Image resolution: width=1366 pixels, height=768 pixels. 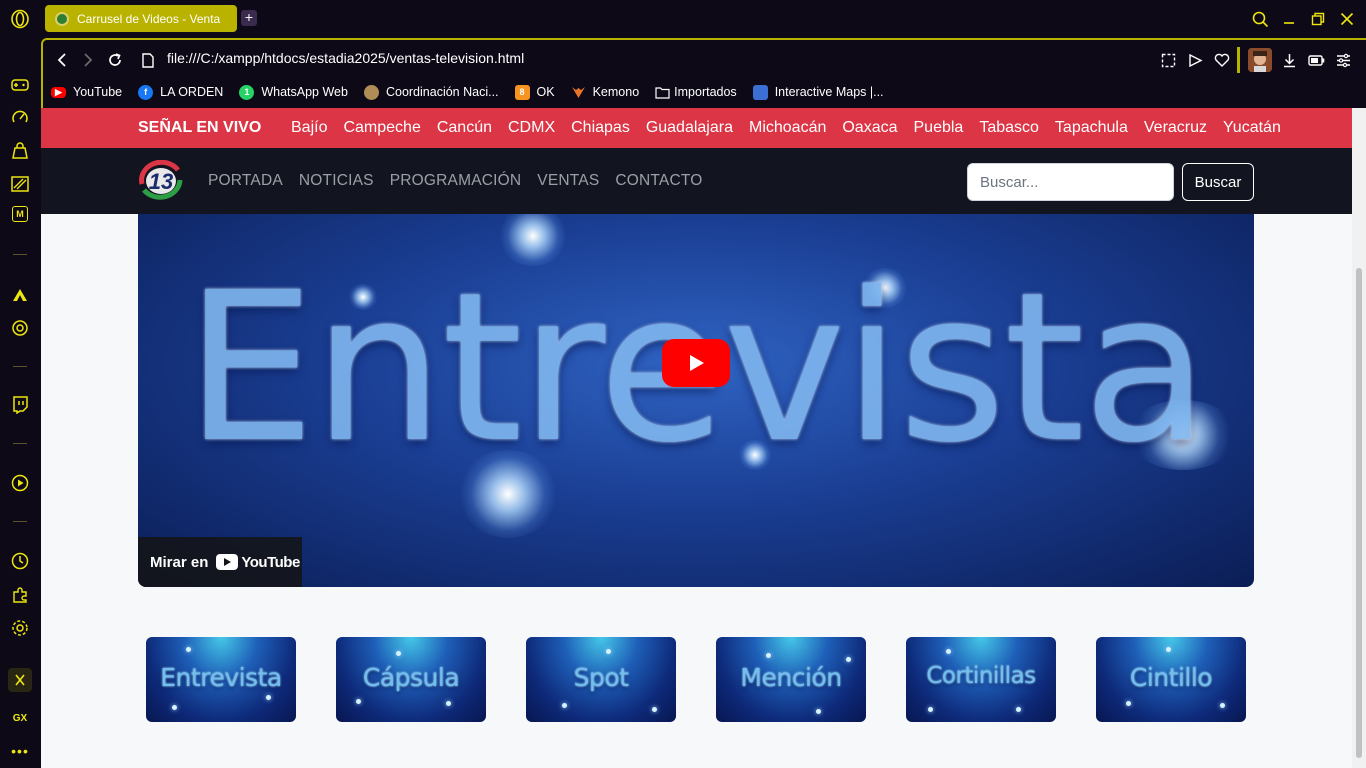 What do you see at coordinates (1289, 60) in the screenshot?
I see `download-icon` at bounding box center [1289, 60].